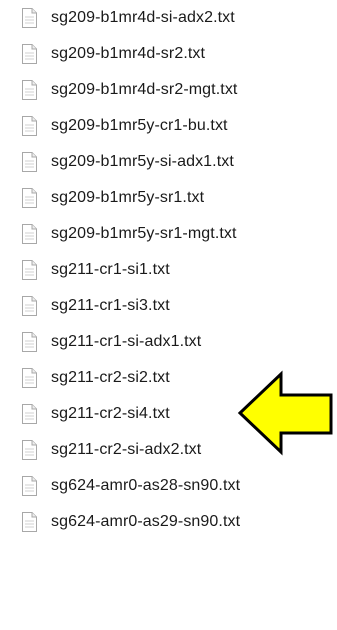 The height and width of the screenshot is (630, 337). I want to click on file-item: sg209-b1mr4d-sr2.txt, so click(168, 54).